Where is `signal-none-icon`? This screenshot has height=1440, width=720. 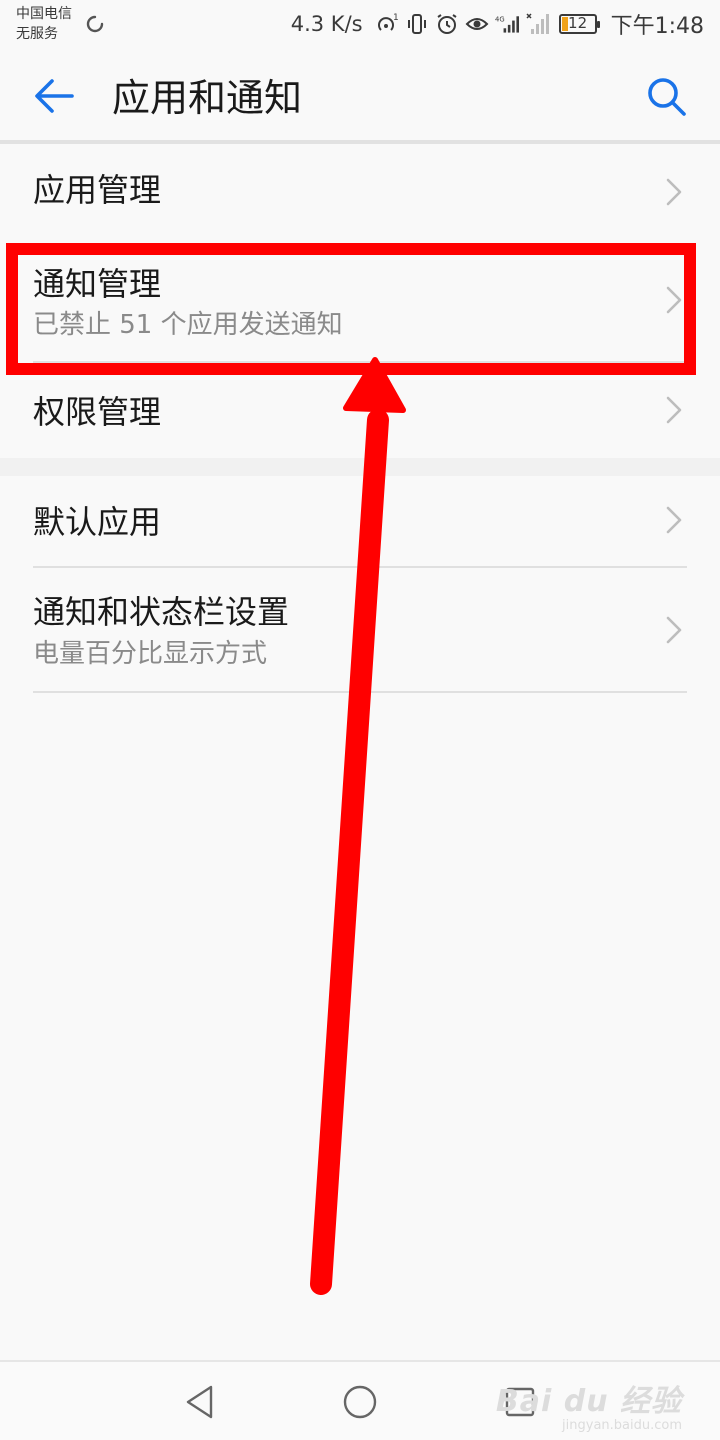 signal-none-icon is located at coordinates (537, 23).